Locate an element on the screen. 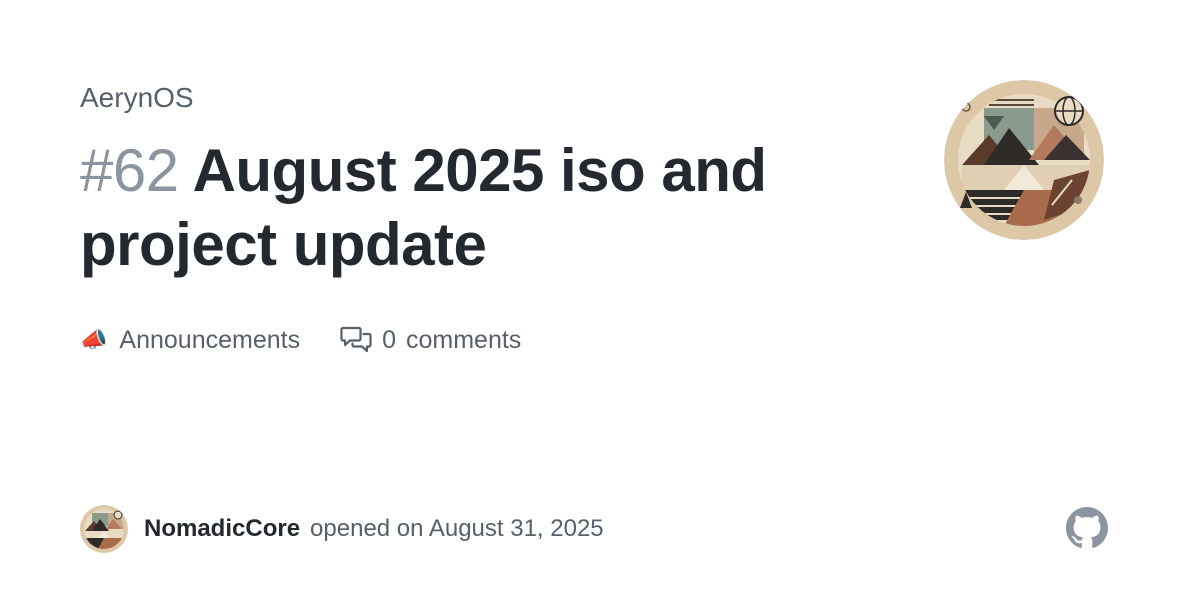  discussion-title-text: August 2025 iso and project update is located at coordinates (423, 207).